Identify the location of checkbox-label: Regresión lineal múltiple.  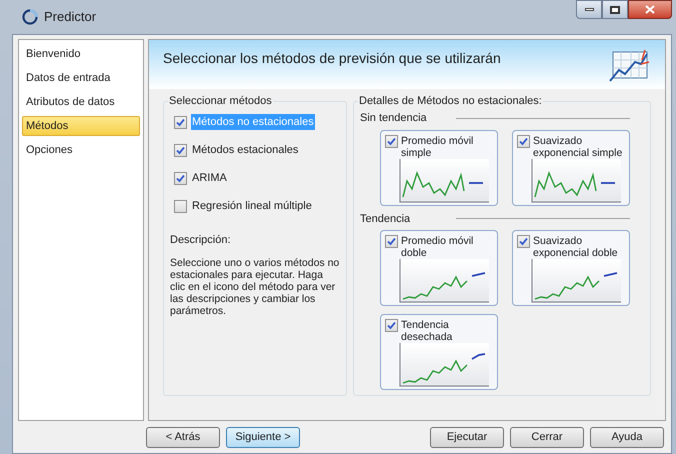
(252, 206).